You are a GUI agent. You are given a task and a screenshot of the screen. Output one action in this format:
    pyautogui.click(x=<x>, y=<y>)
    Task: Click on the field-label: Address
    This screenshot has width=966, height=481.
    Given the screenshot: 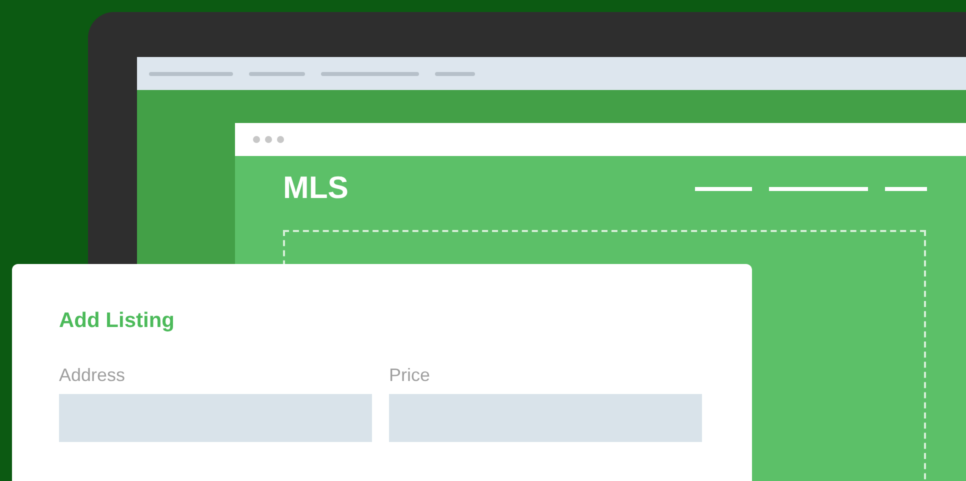 What is the action you would take?
    pyautogui.click(x=92, y=375)
    